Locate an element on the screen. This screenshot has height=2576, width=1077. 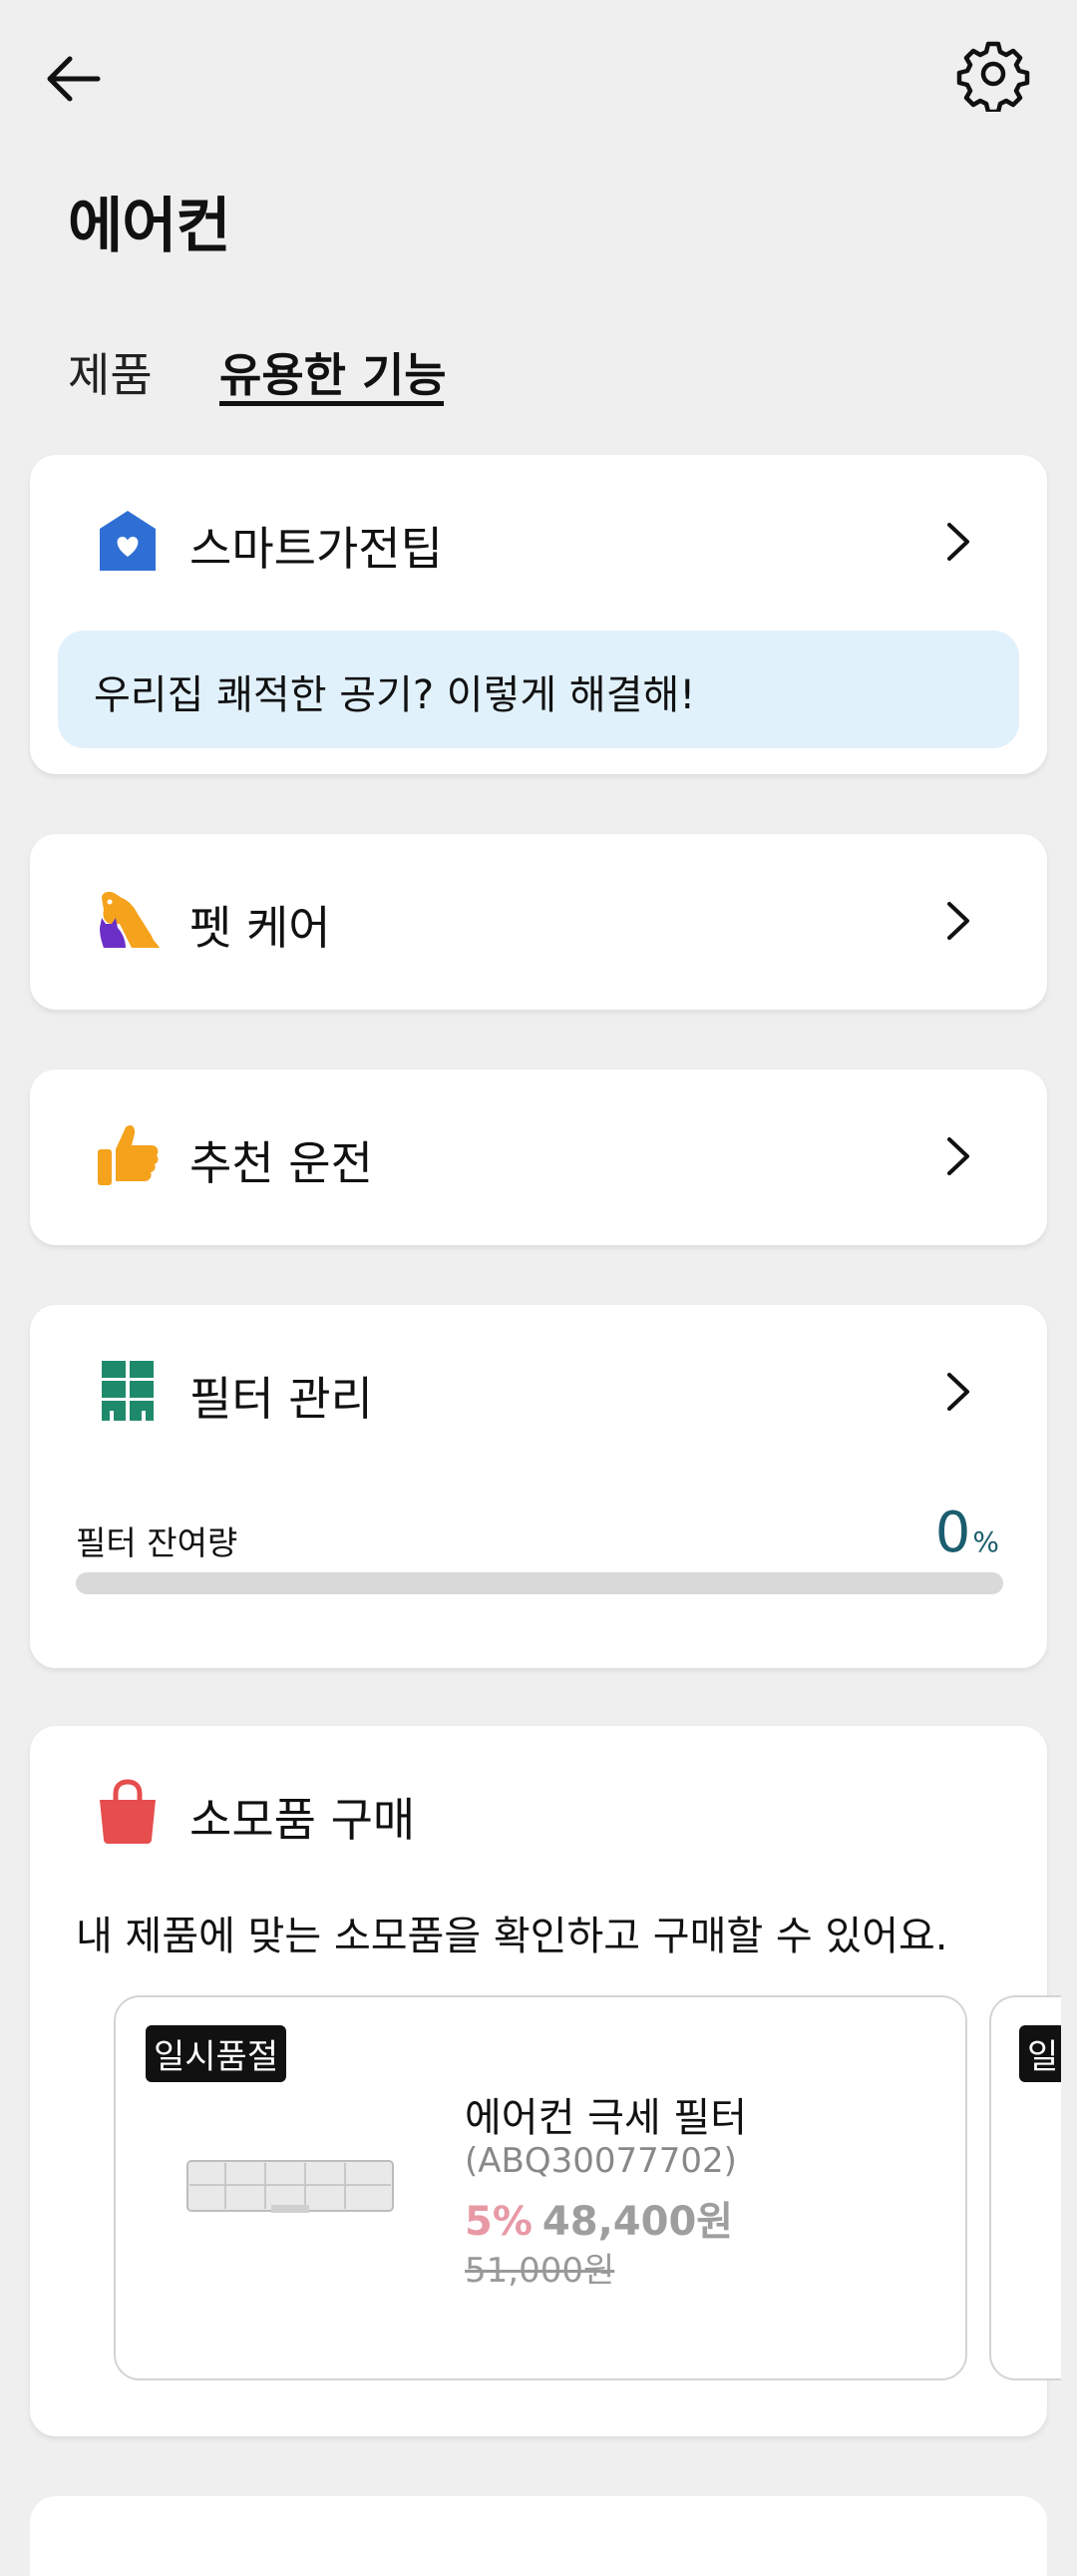
soldout-badge: 일 is located at coordinates (1040, 2053).